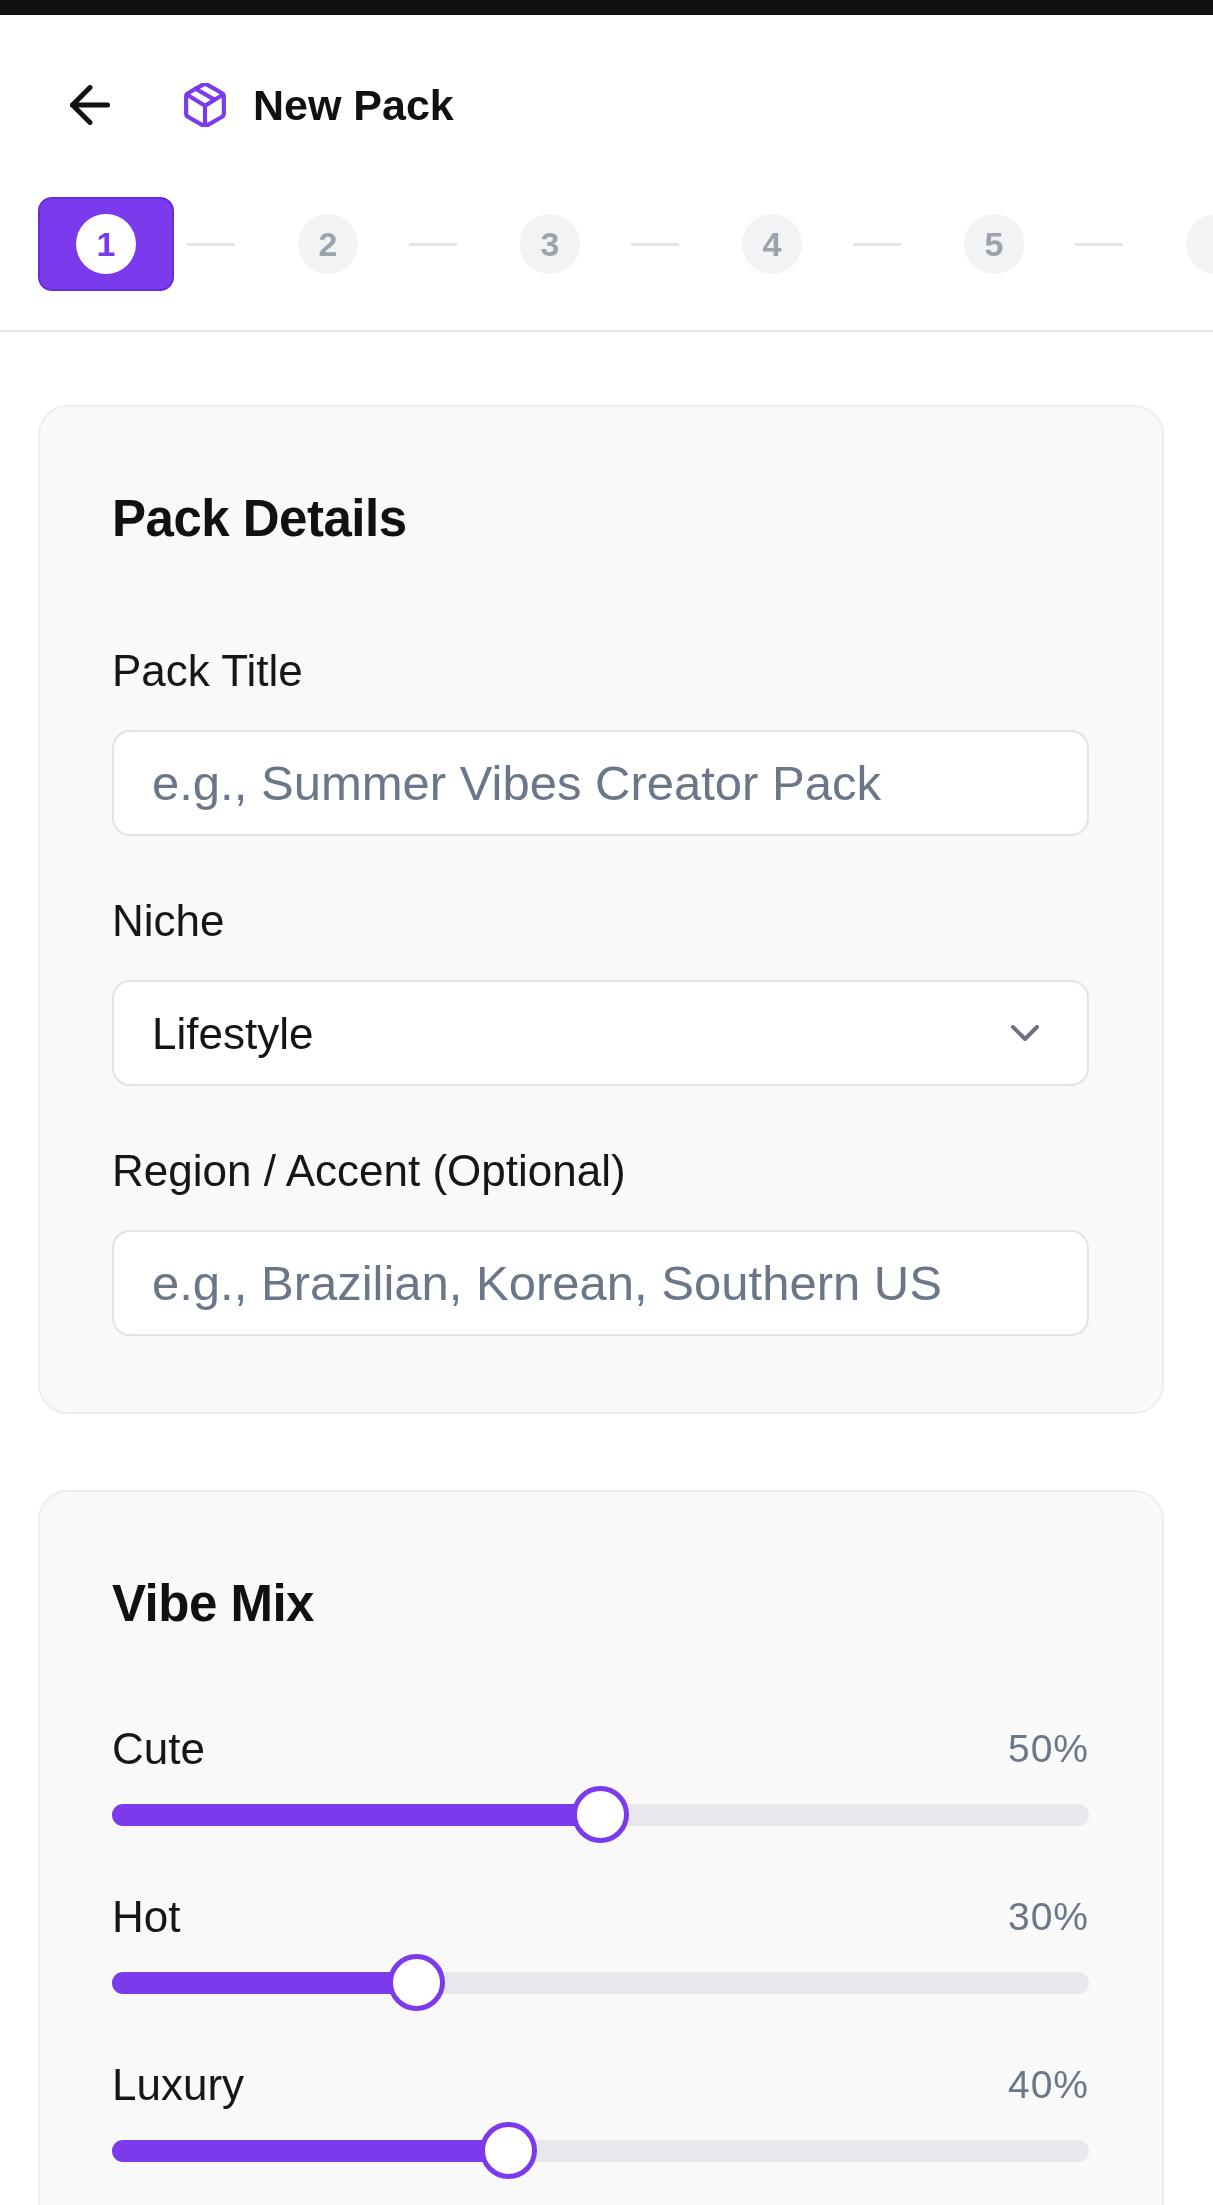 Image resolution: width=1213 pixels, height=2205 pixels. I want to click on field-label: Region / Accent (Optional), so click(369, 1171).